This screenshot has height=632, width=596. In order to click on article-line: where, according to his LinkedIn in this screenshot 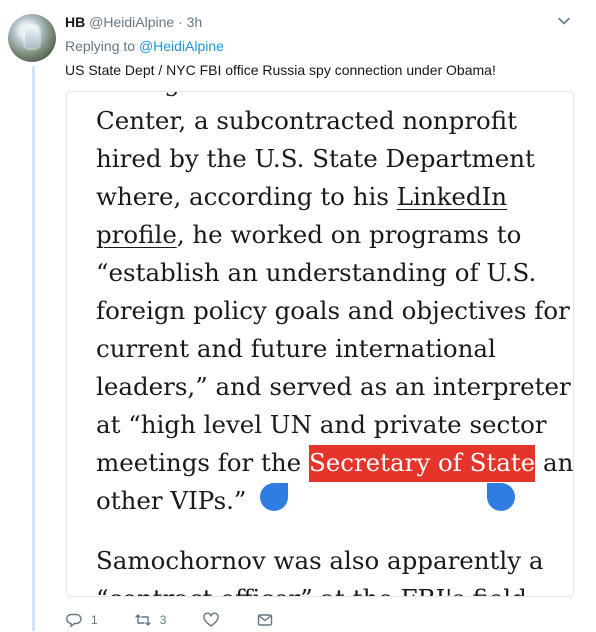, I will do `click(331, 197)`.